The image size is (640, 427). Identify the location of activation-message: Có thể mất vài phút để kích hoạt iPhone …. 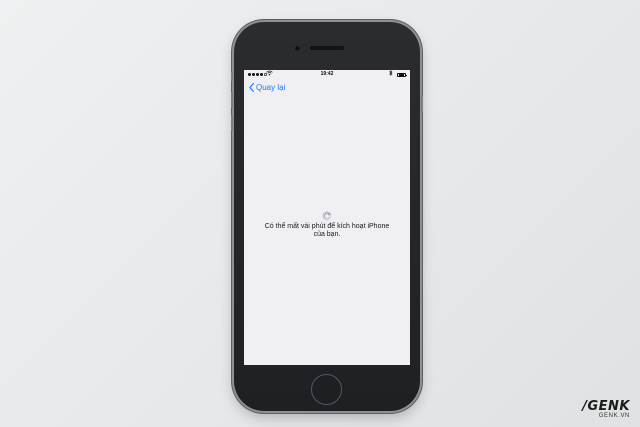
(327, 231).